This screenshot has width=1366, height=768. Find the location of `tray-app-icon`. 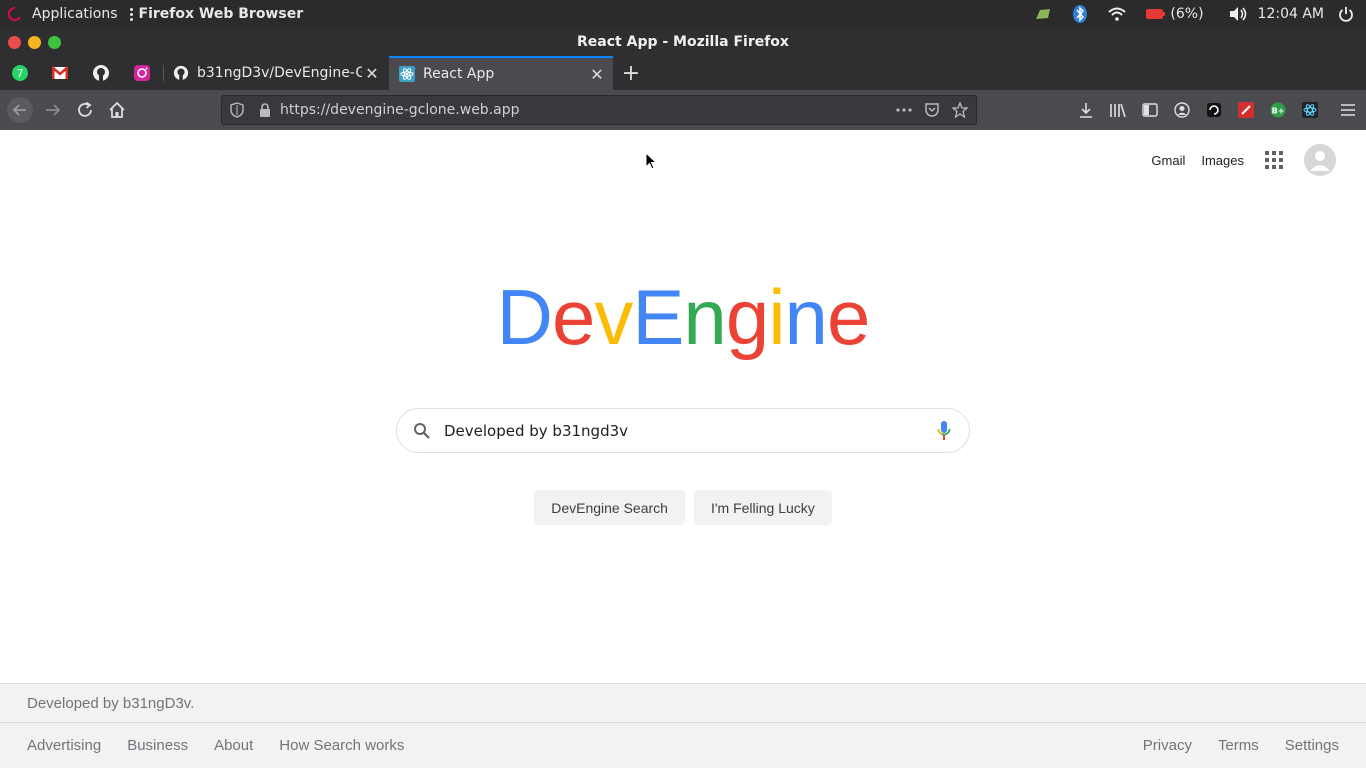

tray-app-icon is located at coordinates (1043, 14).